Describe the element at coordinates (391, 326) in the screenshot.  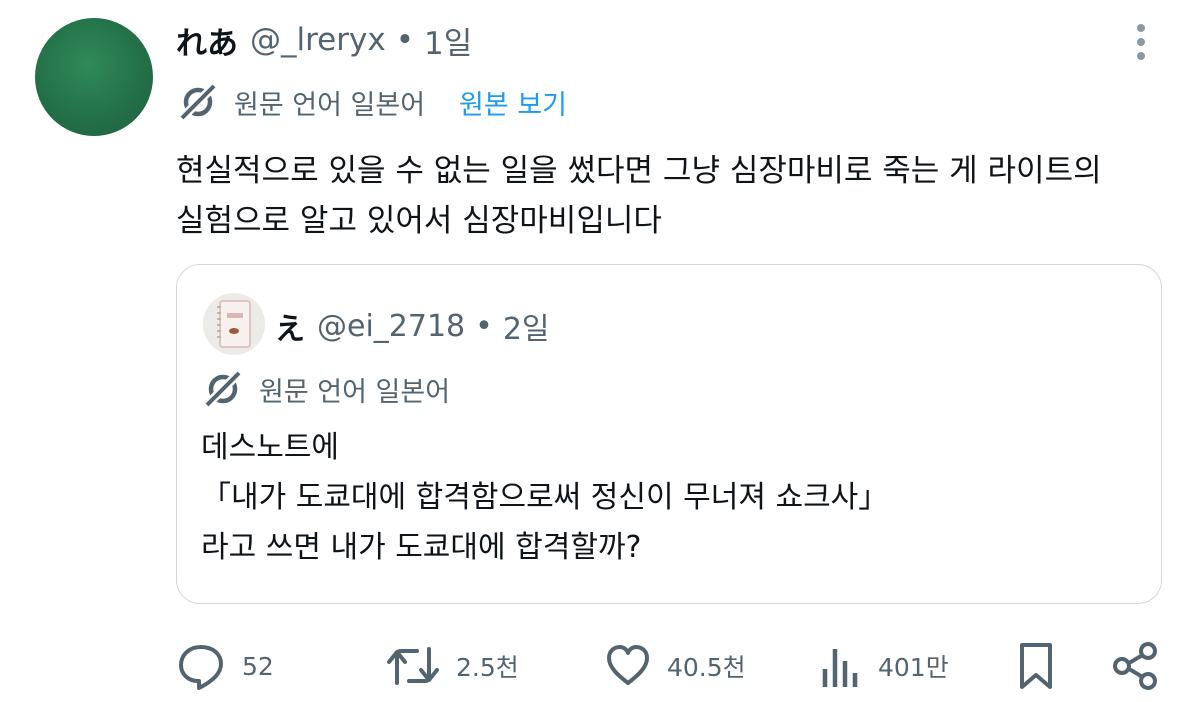
I see `quote-user-handle: @ei_2718` at that location.